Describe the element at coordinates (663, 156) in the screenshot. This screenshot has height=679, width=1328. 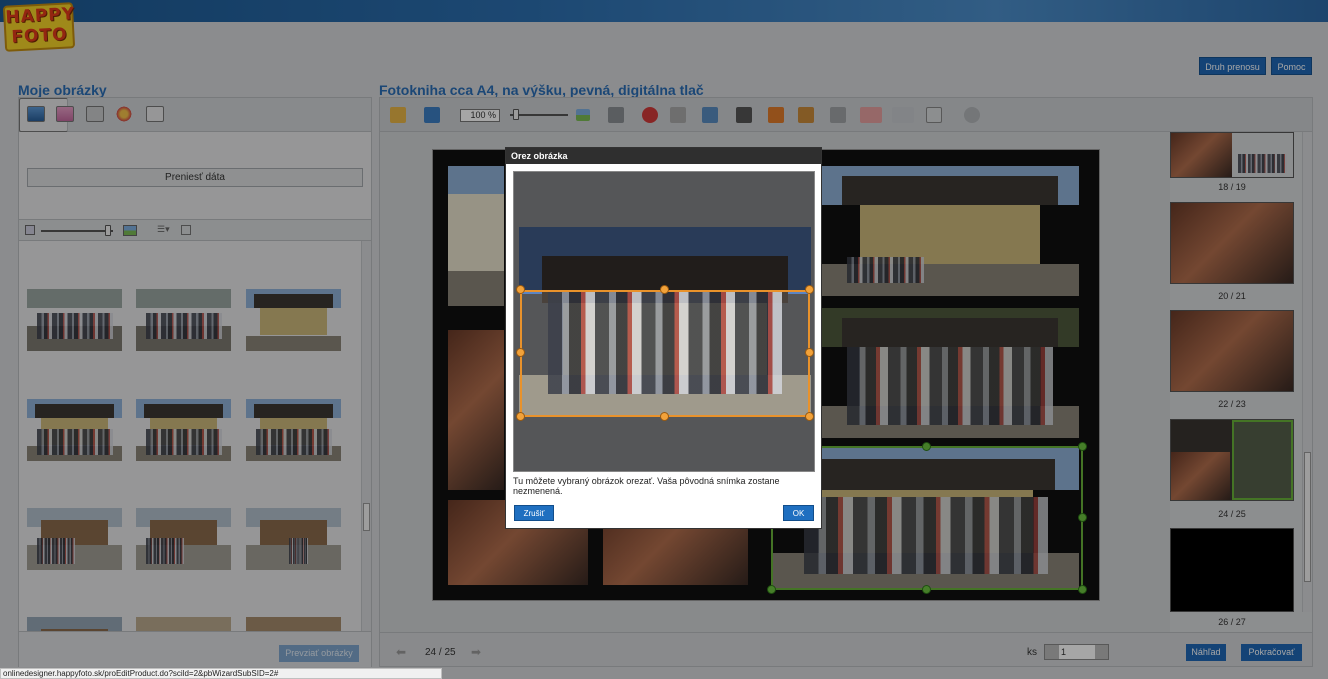
I see `crop-dialog-title: Orez obrázka` at that location.